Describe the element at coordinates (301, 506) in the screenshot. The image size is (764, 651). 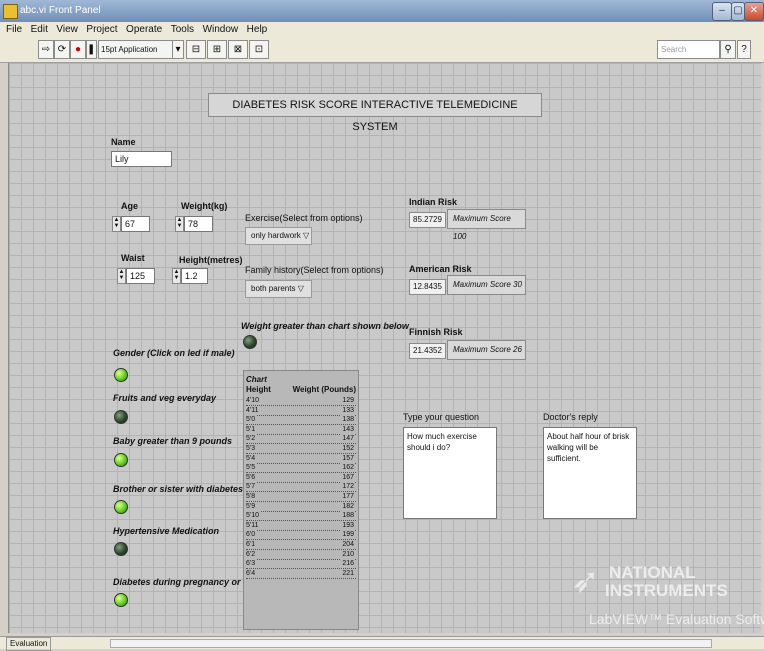
I see `chart-row: 5'9 182` at that location.